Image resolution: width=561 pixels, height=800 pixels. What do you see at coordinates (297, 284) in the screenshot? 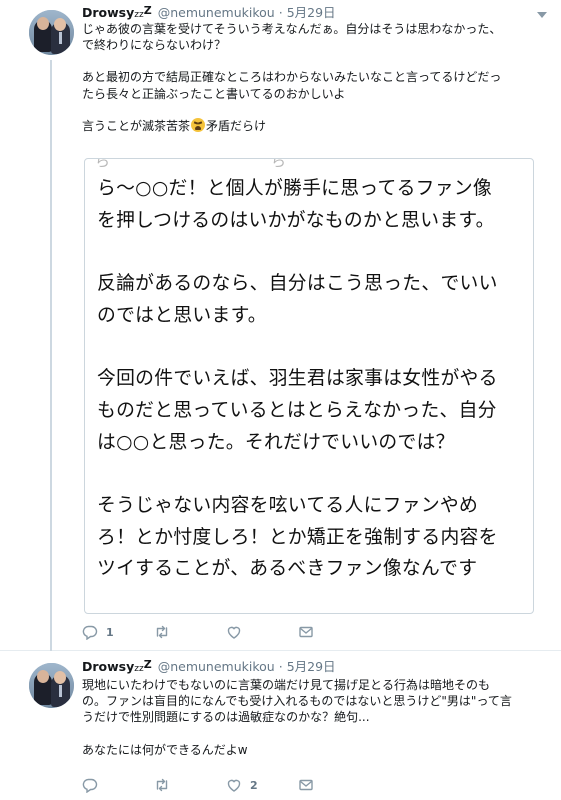
I see `image-text-line: 反論があるのなら、自分はこう思った、でいい` at bounding box center [297, 284].